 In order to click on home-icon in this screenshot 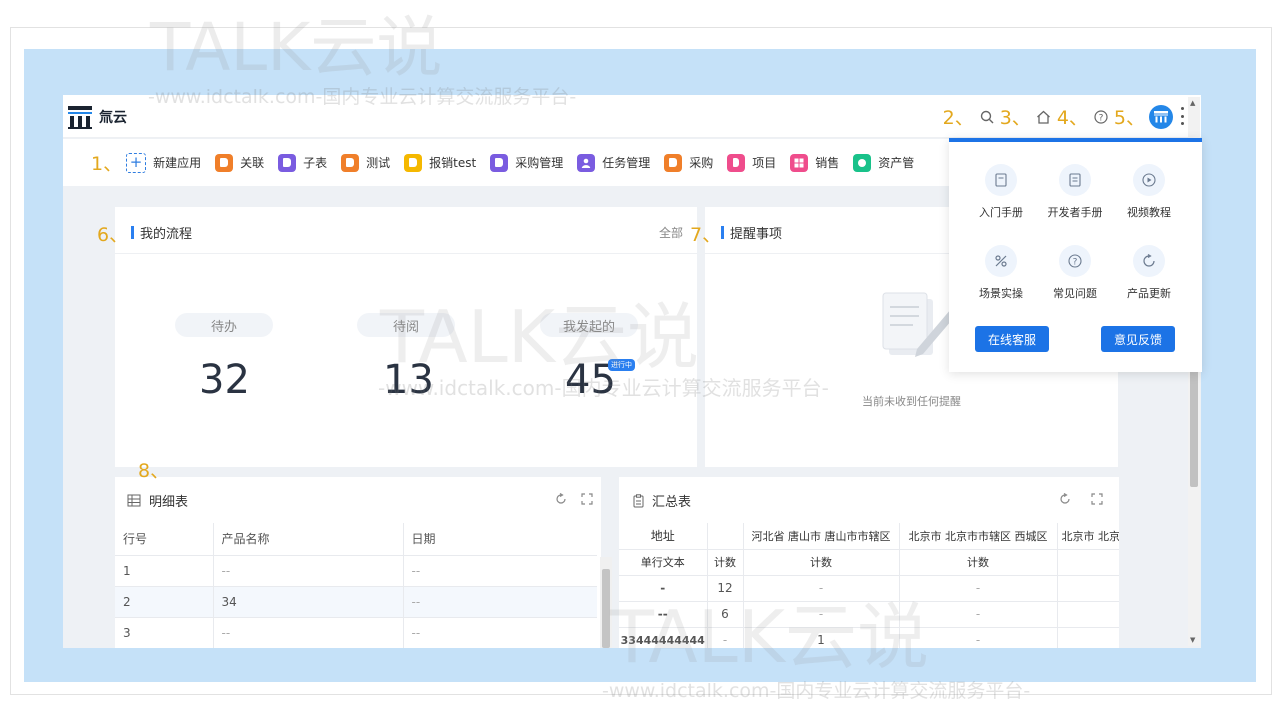, I will do `click(1044, 117)`.